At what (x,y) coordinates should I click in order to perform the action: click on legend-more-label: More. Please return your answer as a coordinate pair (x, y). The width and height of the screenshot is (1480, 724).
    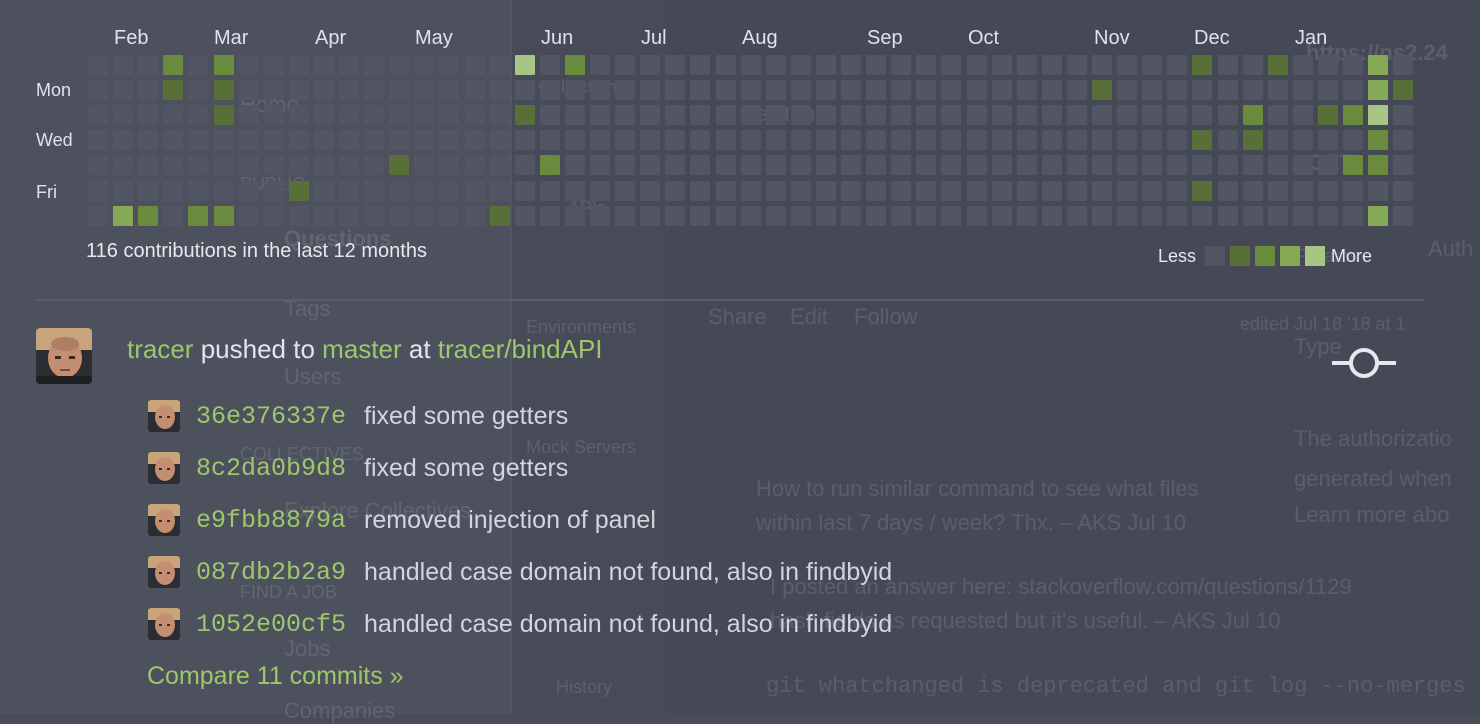
    Looking at the image, I should click on (1352, 255).